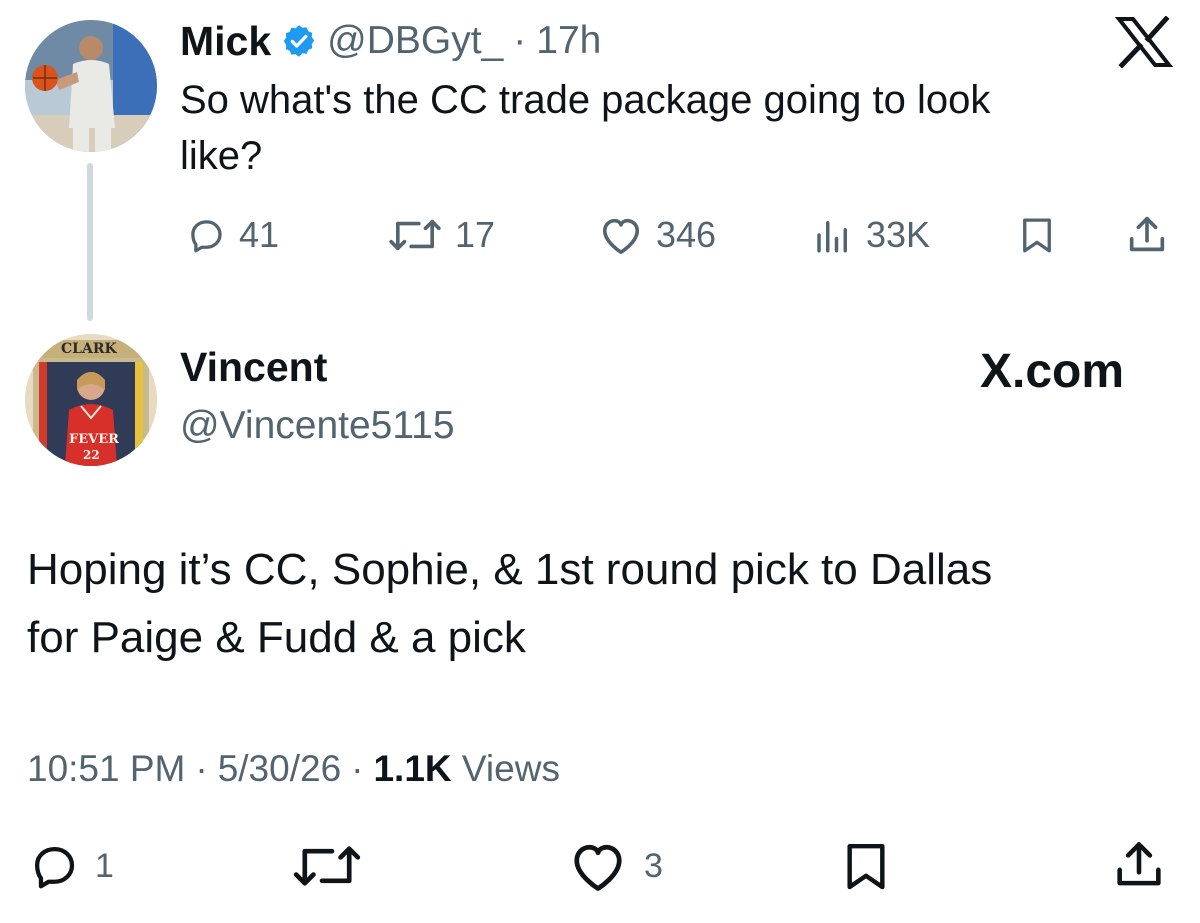 This screenshot has height=923, width=1200. What do you see at coordinates (568, 41) in the screenshot?
I see `timestamp: 17h` at bounding box center [568, 41].